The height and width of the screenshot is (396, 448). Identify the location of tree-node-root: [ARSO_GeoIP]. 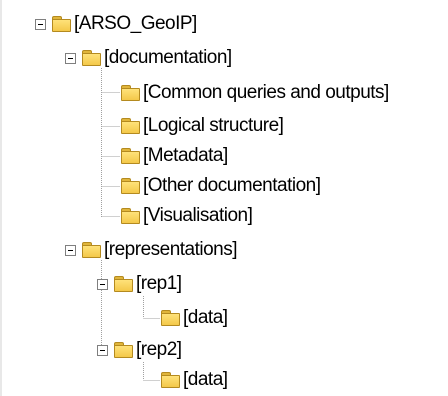
(116, 24).